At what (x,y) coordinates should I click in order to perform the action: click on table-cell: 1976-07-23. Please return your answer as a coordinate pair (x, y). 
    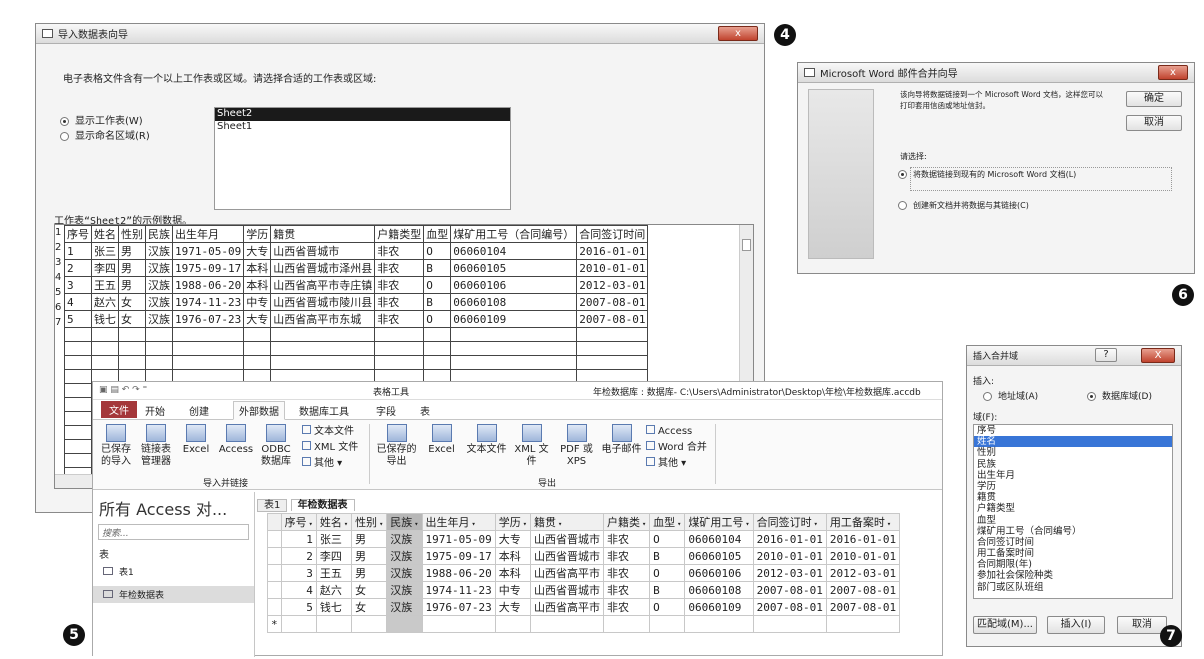
    Looking at the image, I should click on (458, 607).